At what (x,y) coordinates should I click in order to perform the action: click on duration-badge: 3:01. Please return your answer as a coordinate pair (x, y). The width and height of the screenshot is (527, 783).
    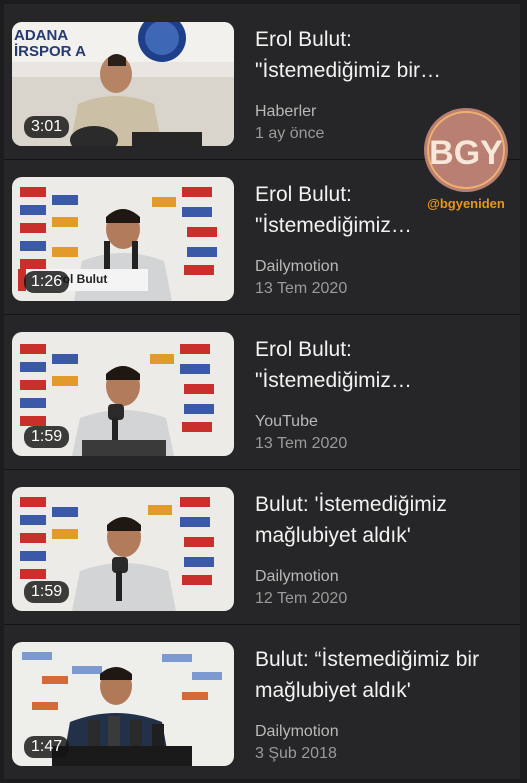
    Looking at the image, I should click on (47, 127).